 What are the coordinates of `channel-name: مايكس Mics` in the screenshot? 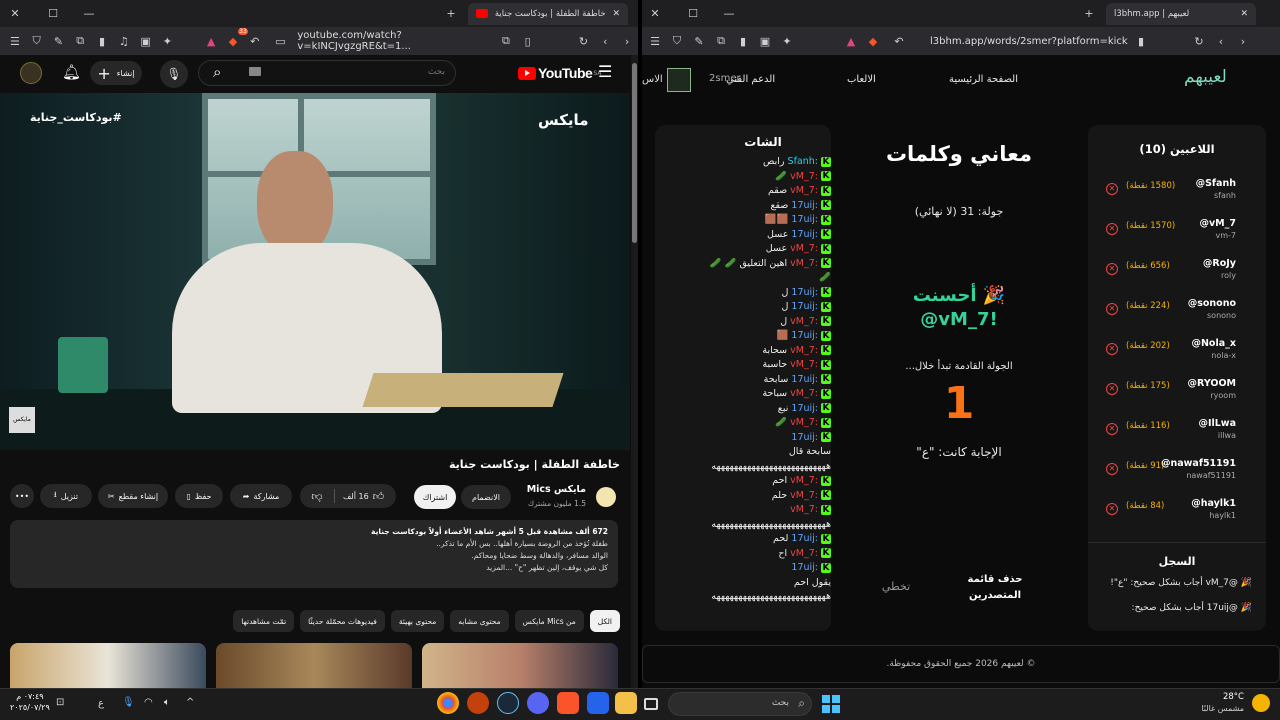 It's located at (556, 489).